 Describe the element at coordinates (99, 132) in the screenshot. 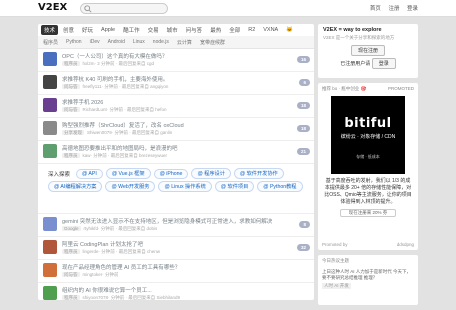

I see `topic-user: Shiwen0079` at that location.